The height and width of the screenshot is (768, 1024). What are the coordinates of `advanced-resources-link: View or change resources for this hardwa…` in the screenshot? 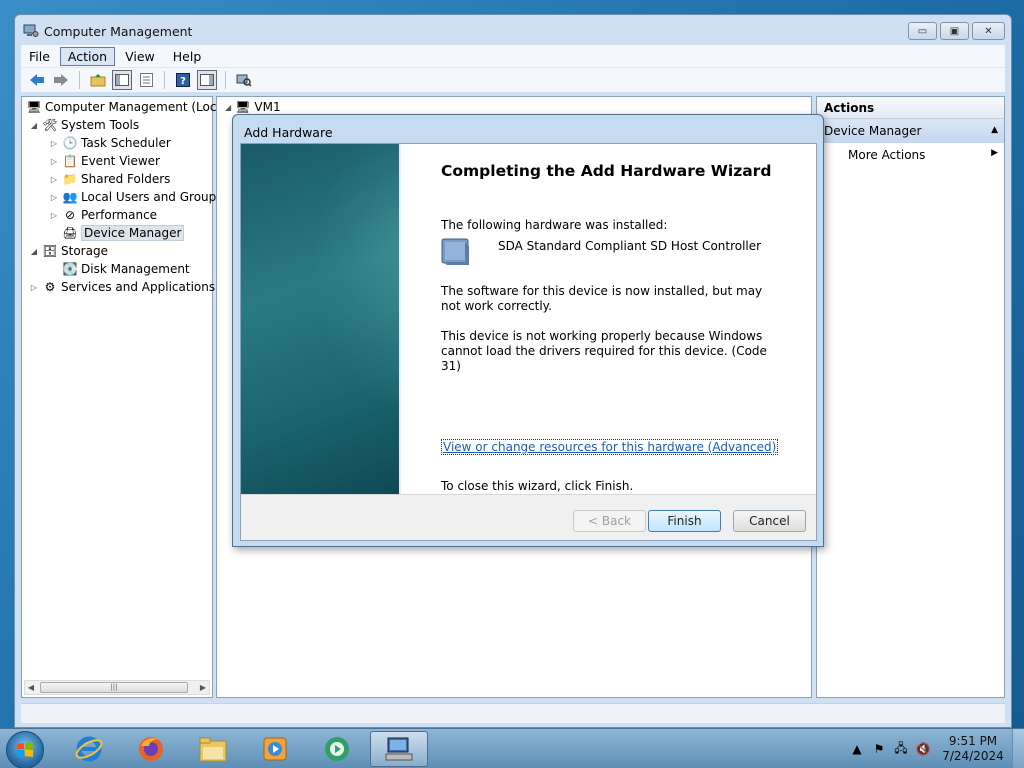 It's located at (610, 447).